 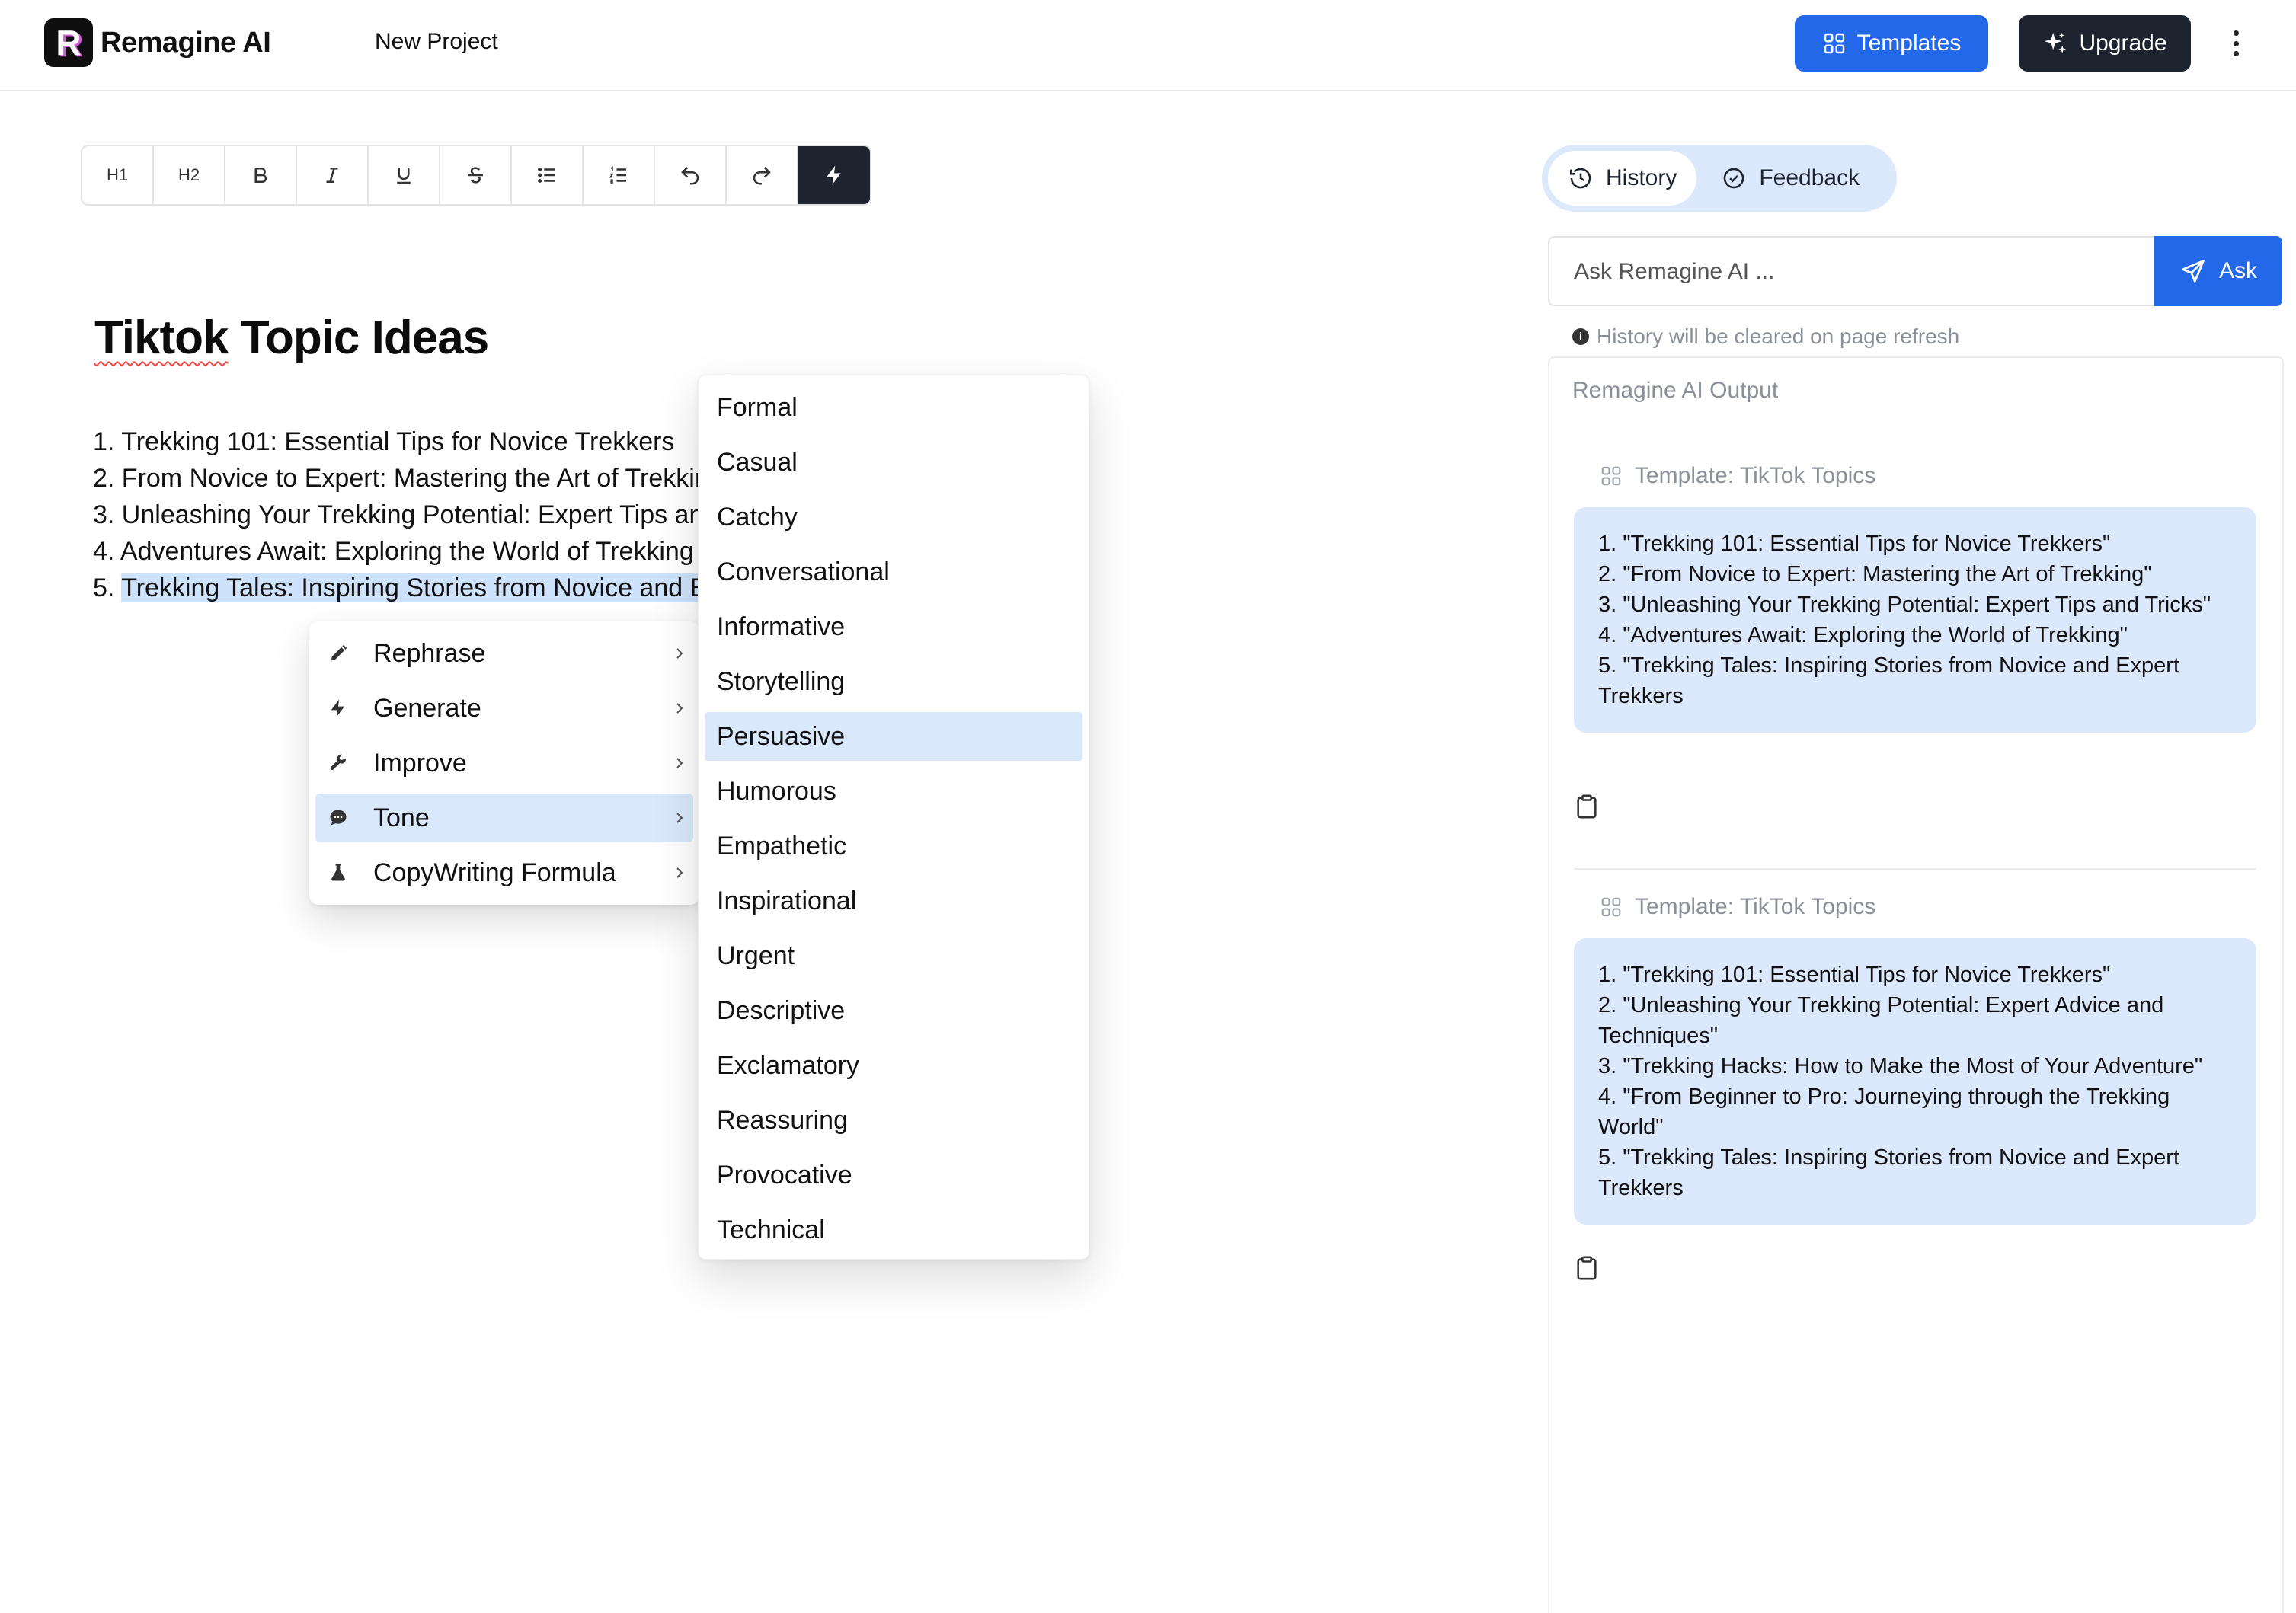 I want to click on result-divider, so click(x=1915, y=869).